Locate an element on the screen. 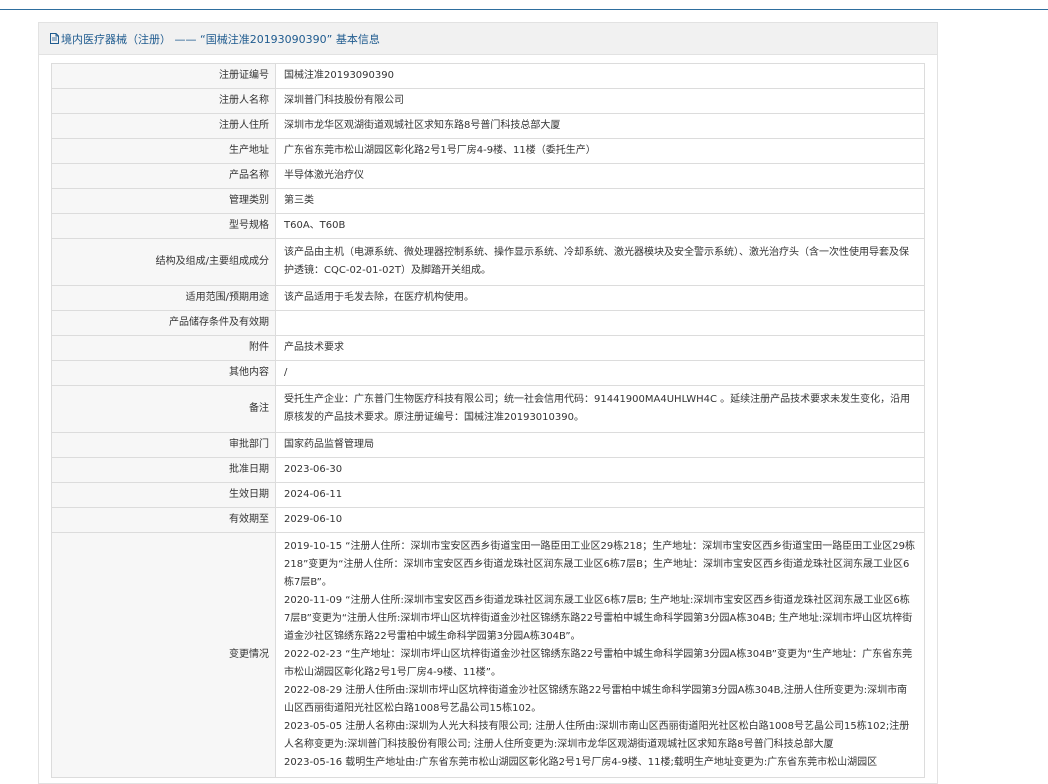 The width and height of the screenshot is (1048, 784). row-value: 2023-06-30 is located at coordinates (600, 470).